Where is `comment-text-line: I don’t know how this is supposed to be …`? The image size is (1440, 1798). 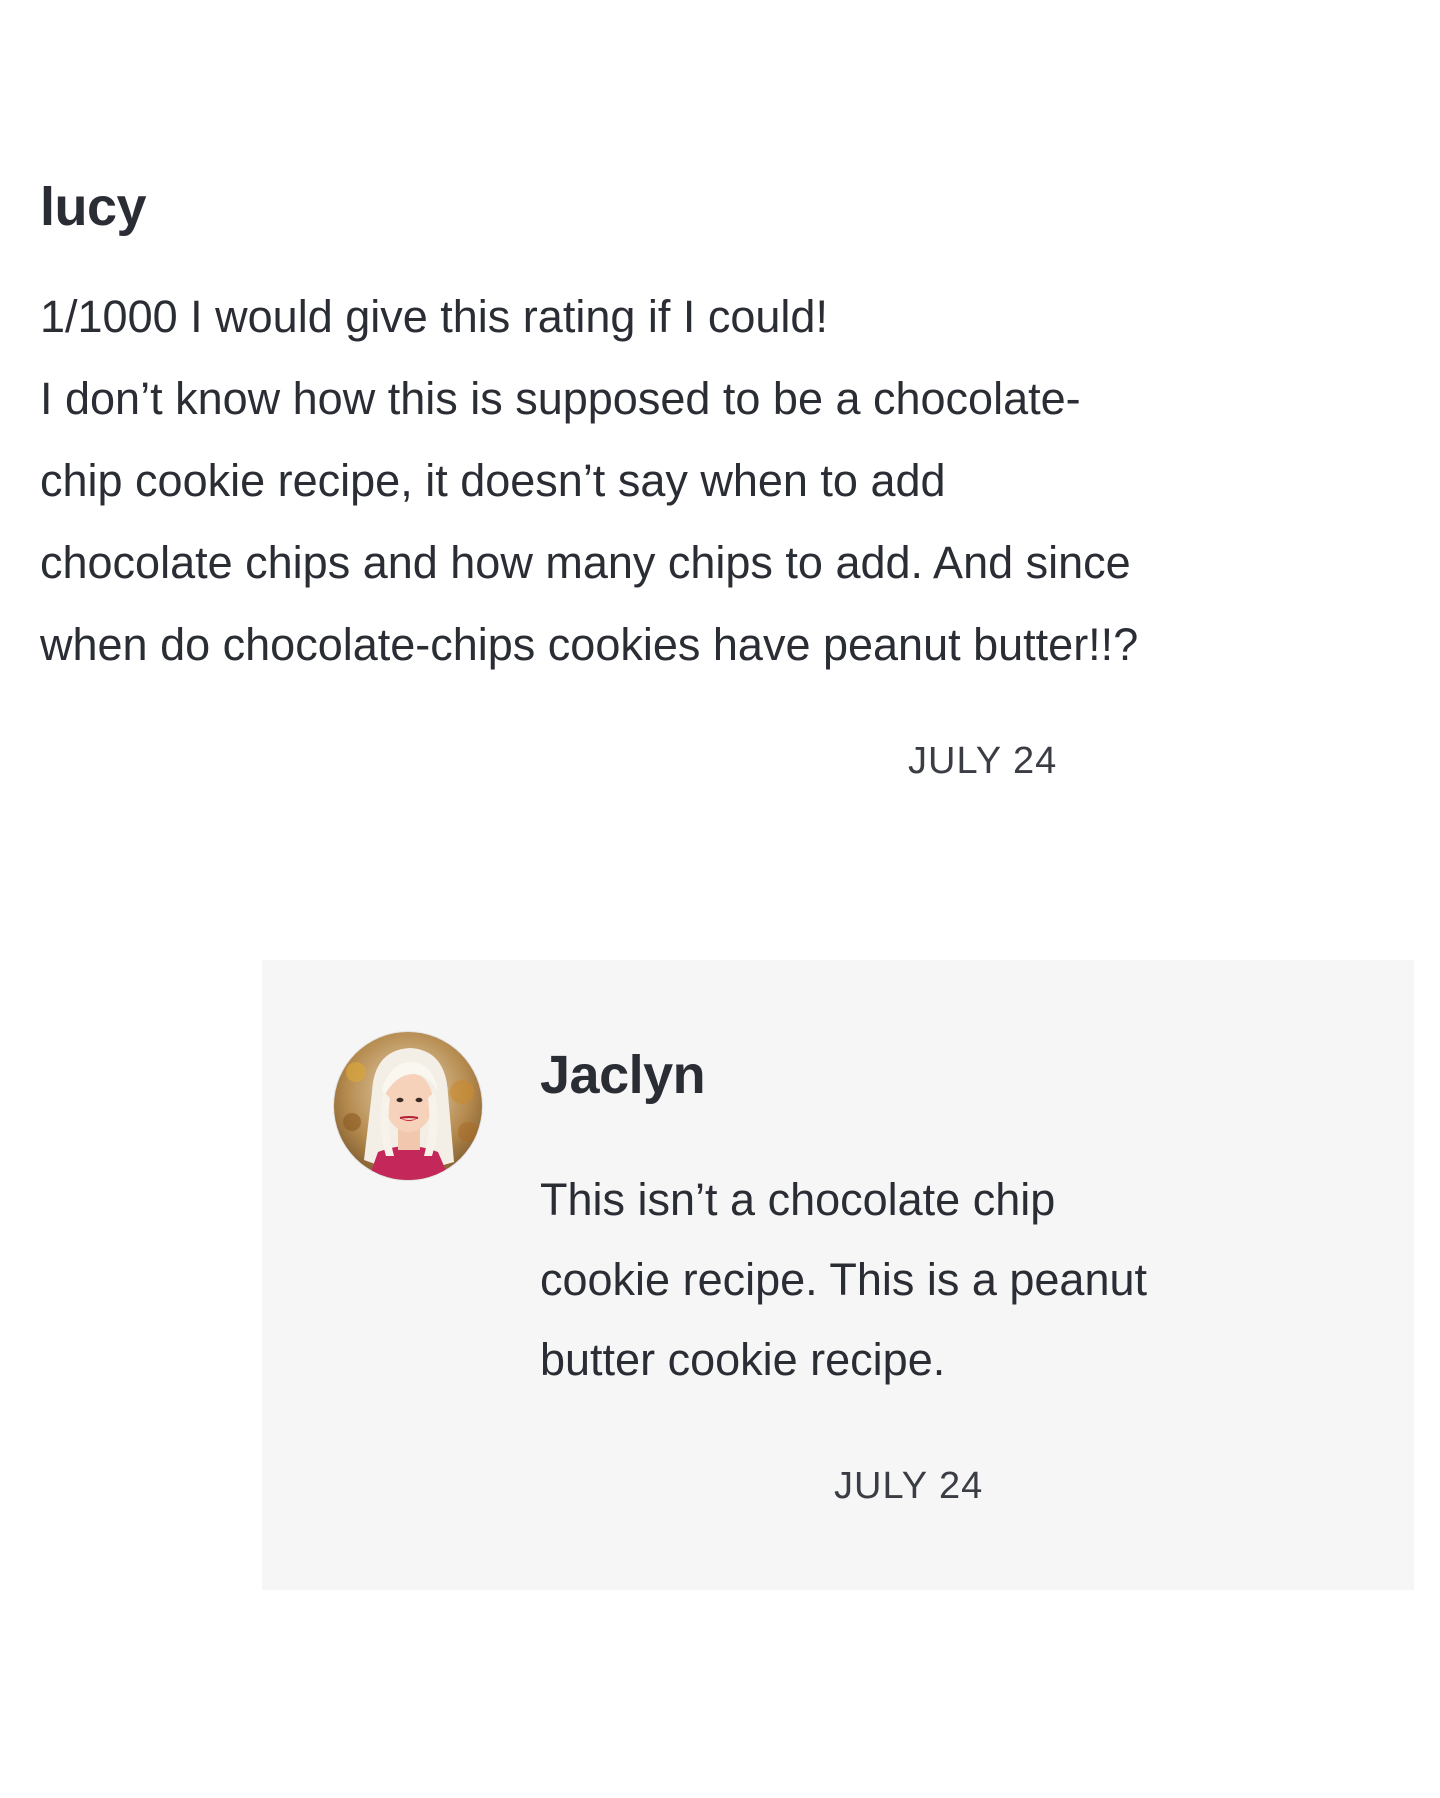
comment-text-line: I don’t know how this is supposed to be … is located at coordinates (560, 398).